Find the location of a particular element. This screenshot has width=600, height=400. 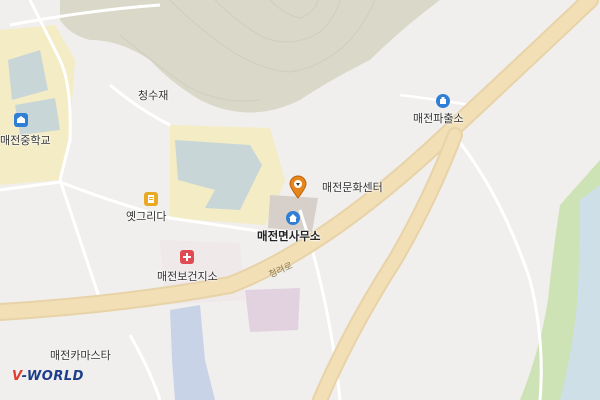

school-icon is located at coordinates (21, 120).